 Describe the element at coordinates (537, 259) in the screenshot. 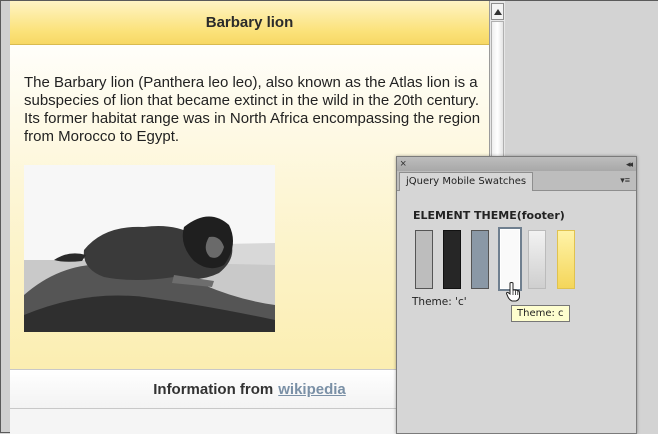

I see `swatch-theme-d` at that location.